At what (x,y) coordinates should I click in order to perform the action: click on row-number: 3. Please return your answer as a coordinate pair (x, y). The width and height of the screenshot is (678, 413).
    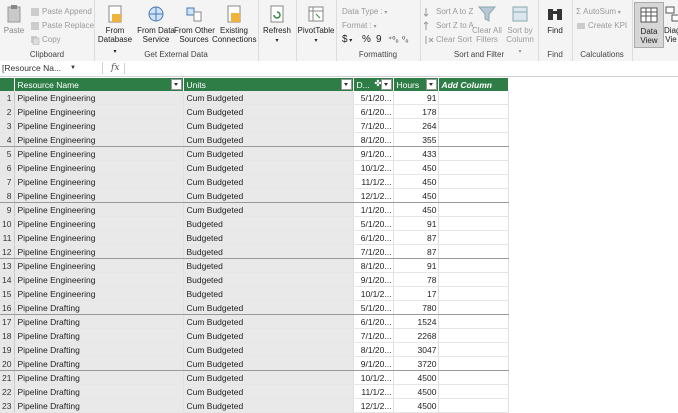
    Looking at the image, I should click on (8, 125).